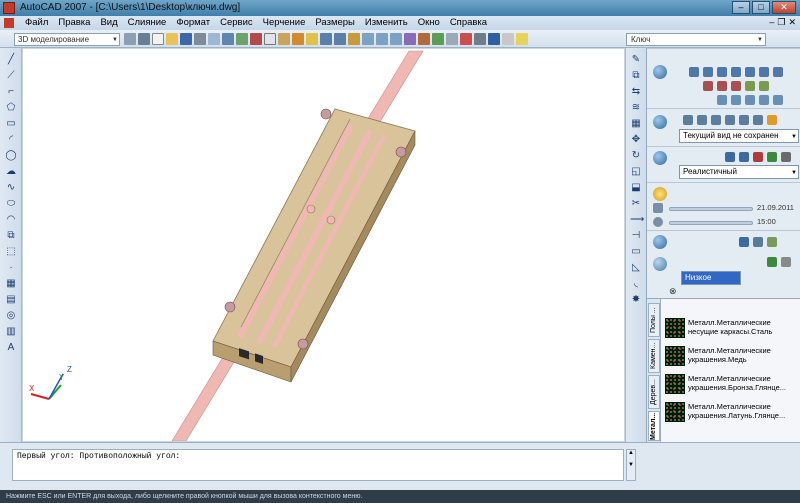 The image size is (800, 503). Describe the element at coordinates (636, 299) in the screenshot. I see `explode-icon: ✸` at that location.